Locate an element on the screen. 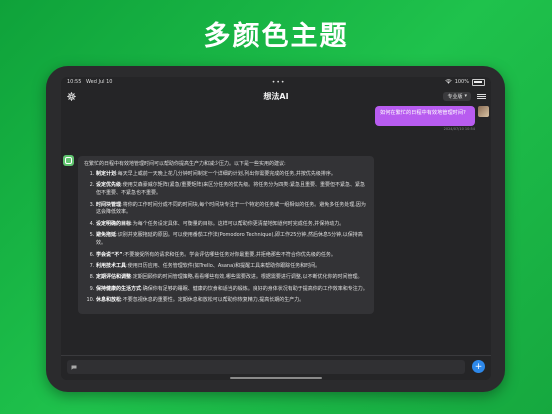  mode-select: 专业版 ▾ is located at coordinates (457, 96).